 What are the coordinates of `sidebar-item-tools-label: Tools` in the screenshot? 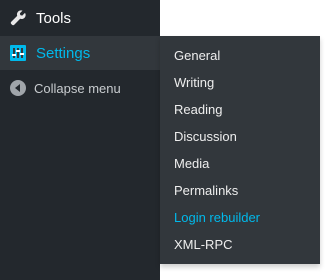 It's located at (54, 18).